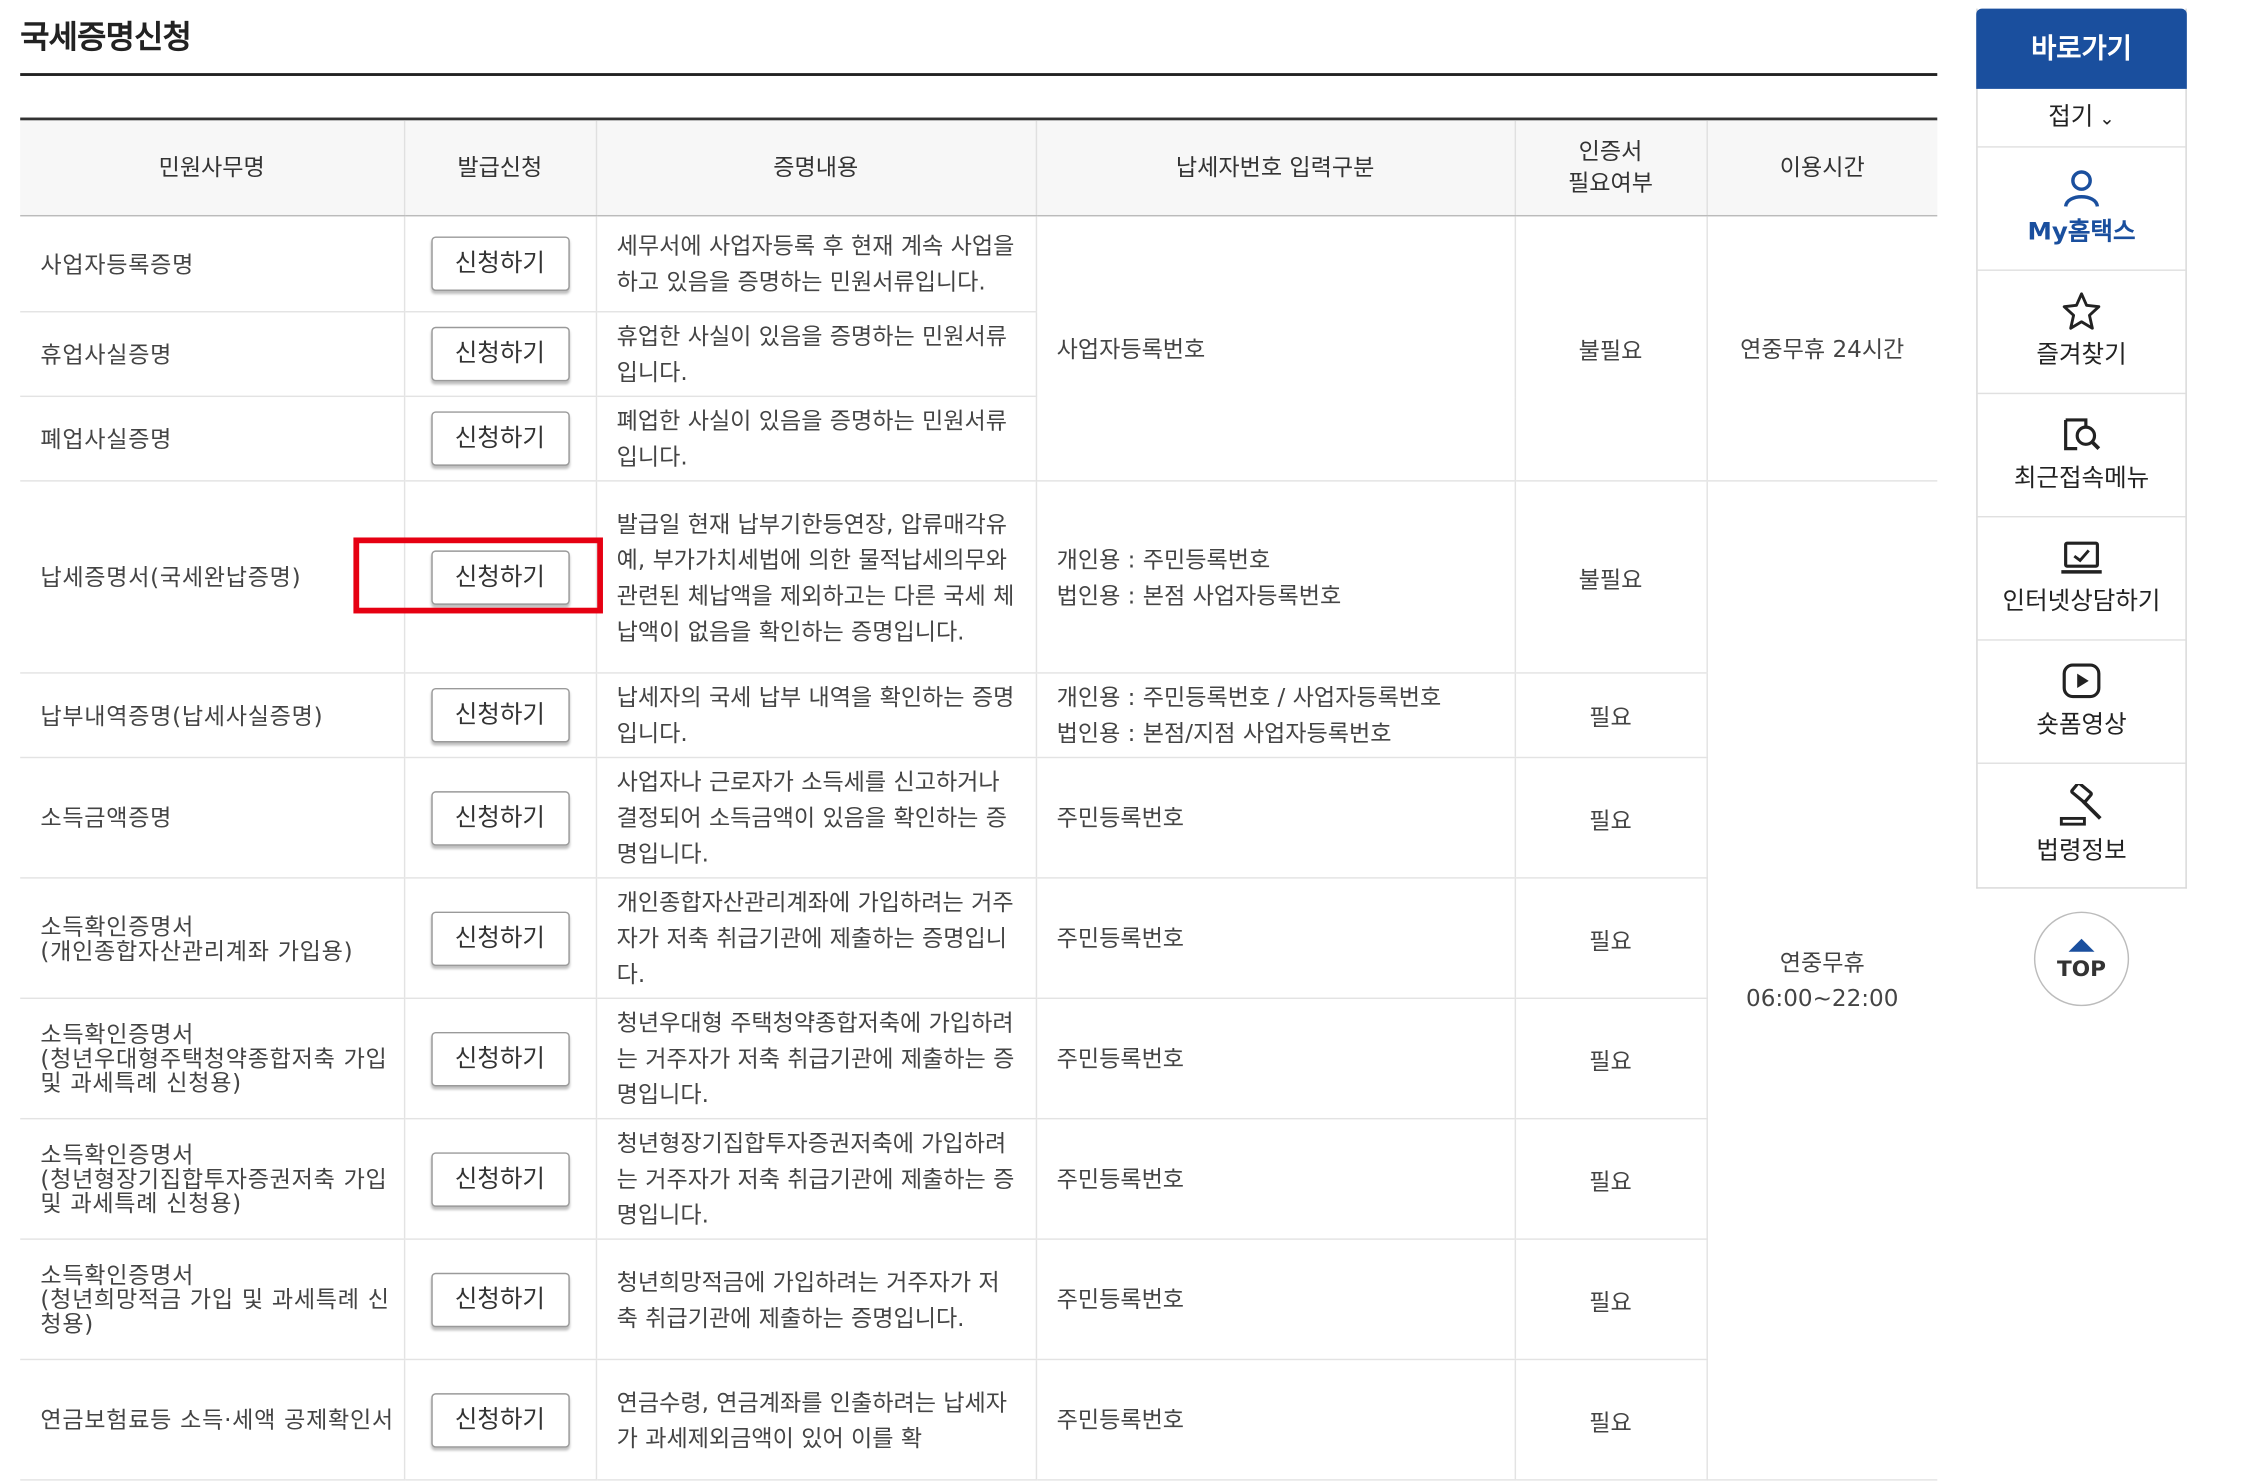 The image size is (2243, 1481). What do you see at coordinates (2081, 209) in the screenshot?
I see `quick-item-my-hometax: My홈택스` at bounding box center [2081, 209].